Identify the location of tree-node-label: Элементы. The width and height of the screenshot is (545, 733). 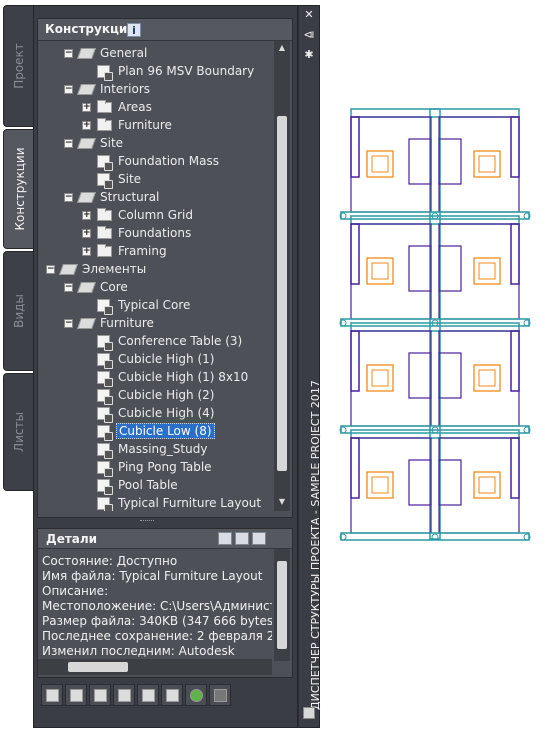
(114, 269).